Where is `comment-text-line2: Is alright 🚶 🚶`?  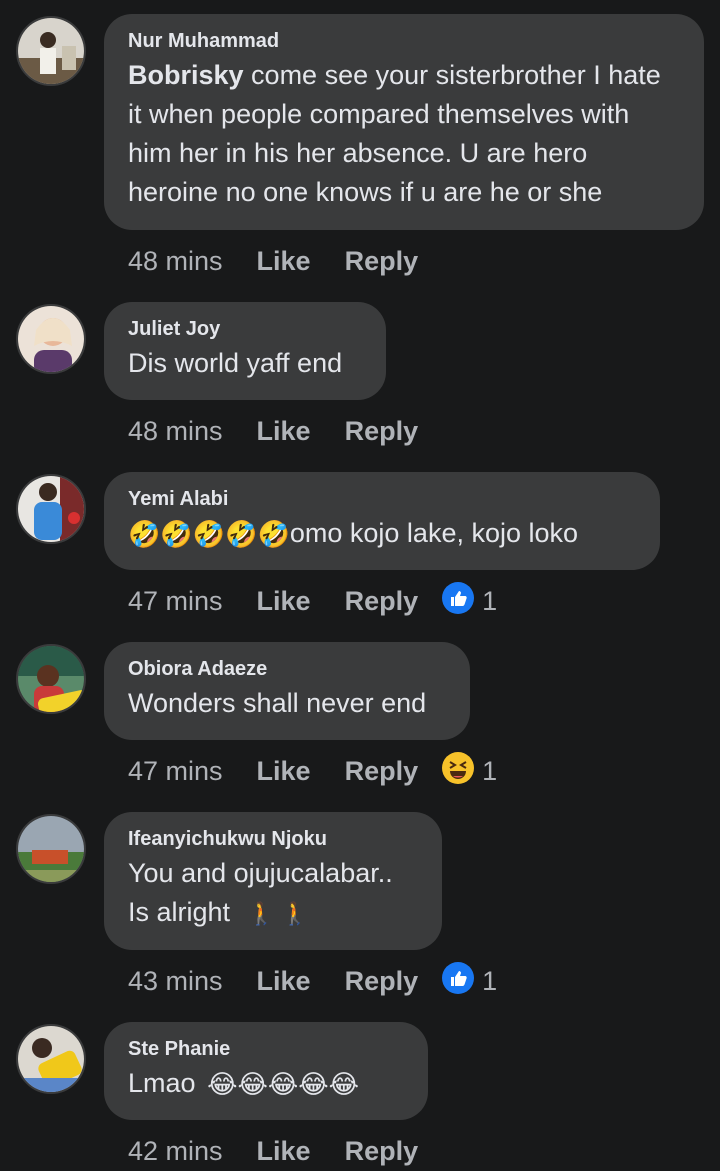 comment-text-line2: Is alright 🚶 🚶 is located at coordinates (273, 913).